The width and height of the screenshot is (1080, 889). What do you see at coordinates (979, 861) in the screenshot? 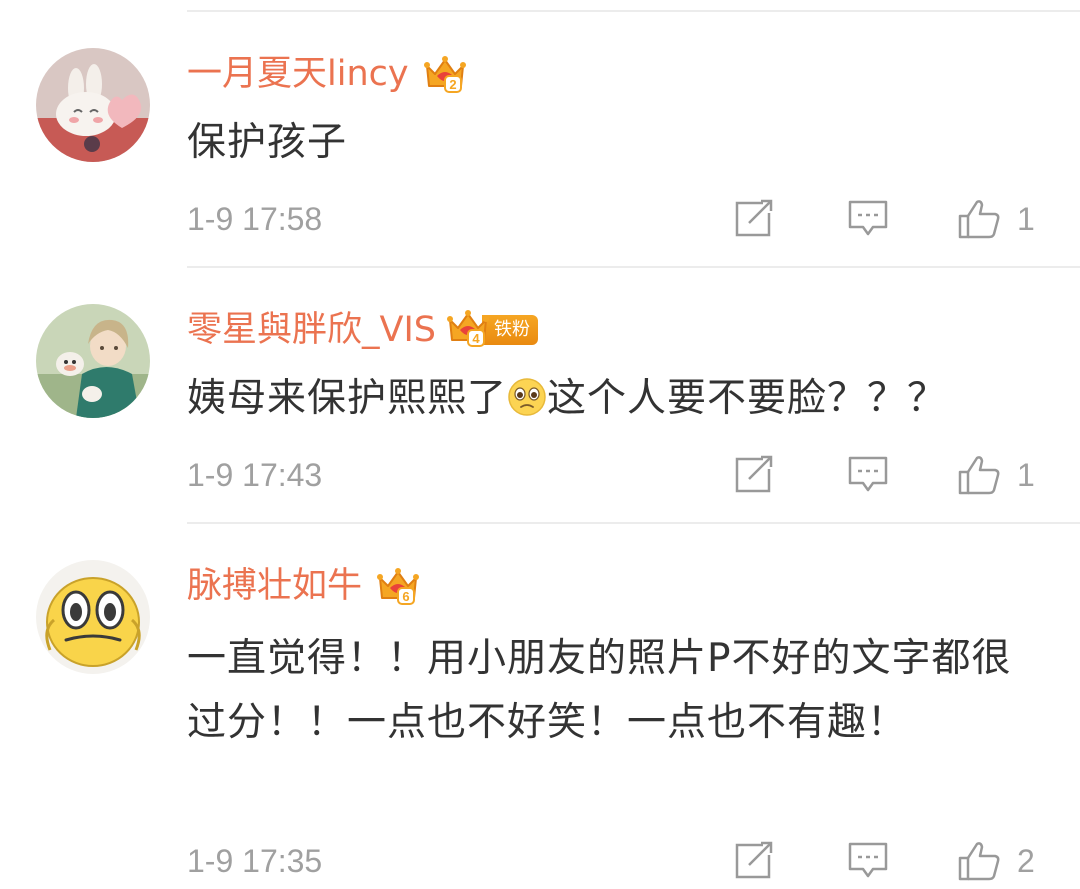
I see `thumbs-up-icon` at bounding box center [979, 861].